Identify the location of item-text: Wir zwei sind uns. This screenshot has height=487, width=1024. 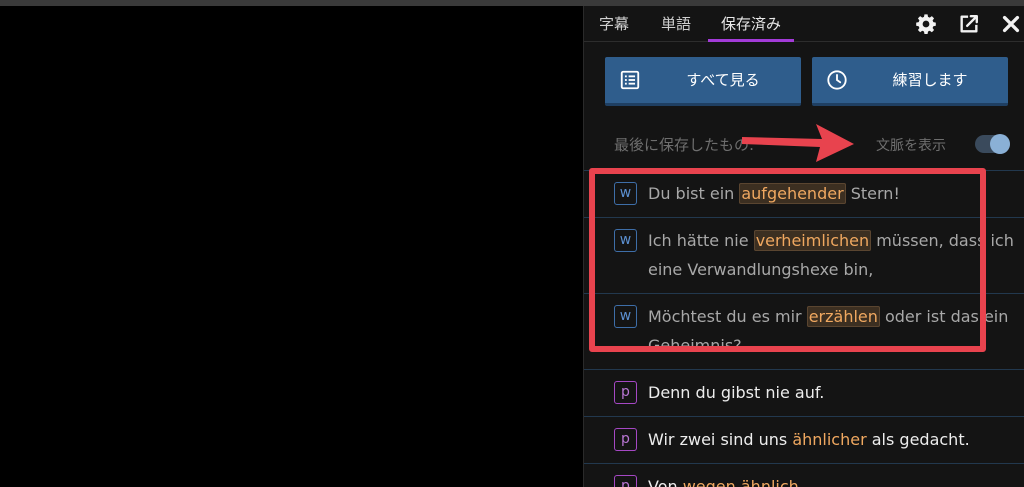
(720, 439).